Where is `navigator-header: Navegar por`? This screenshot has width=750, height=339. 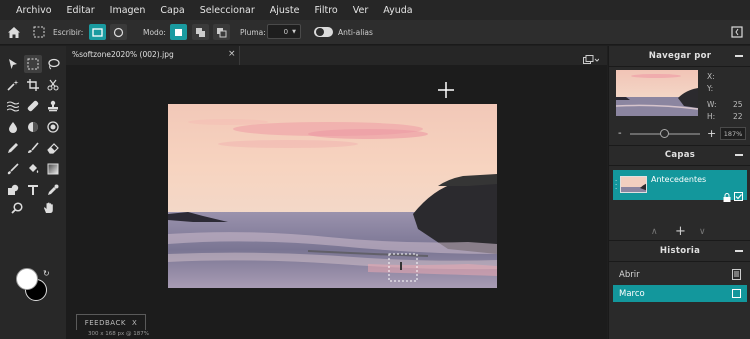 navigator-header: Navegar por is located at coordinates (679, 56).